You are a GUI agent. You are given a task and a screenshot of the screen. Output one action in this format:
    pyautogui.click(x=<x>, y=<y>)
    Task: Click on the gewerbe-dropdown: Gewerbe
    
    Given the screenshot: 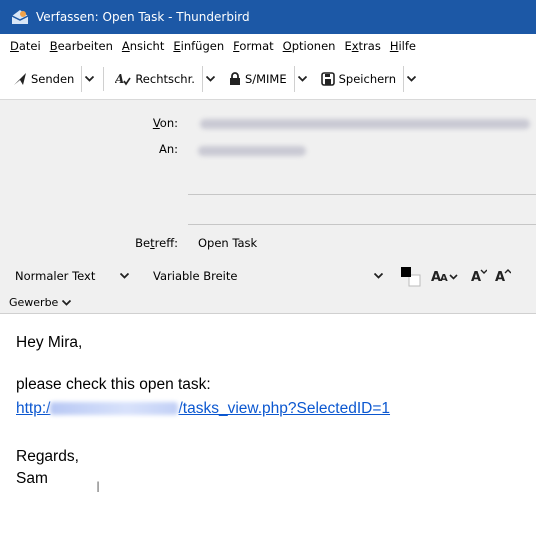 What is the action you would take?
    pyautogui.click(x=268, y=303)
    